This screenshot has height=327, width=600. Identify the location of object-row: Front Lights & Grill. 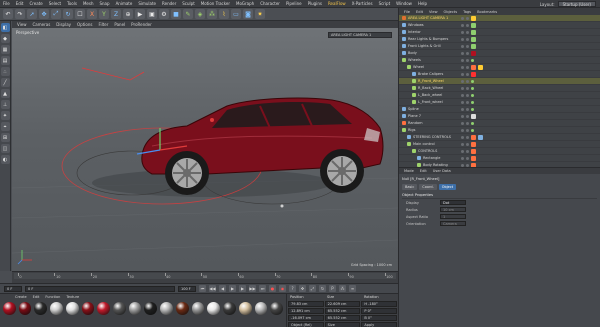
(499, 46).